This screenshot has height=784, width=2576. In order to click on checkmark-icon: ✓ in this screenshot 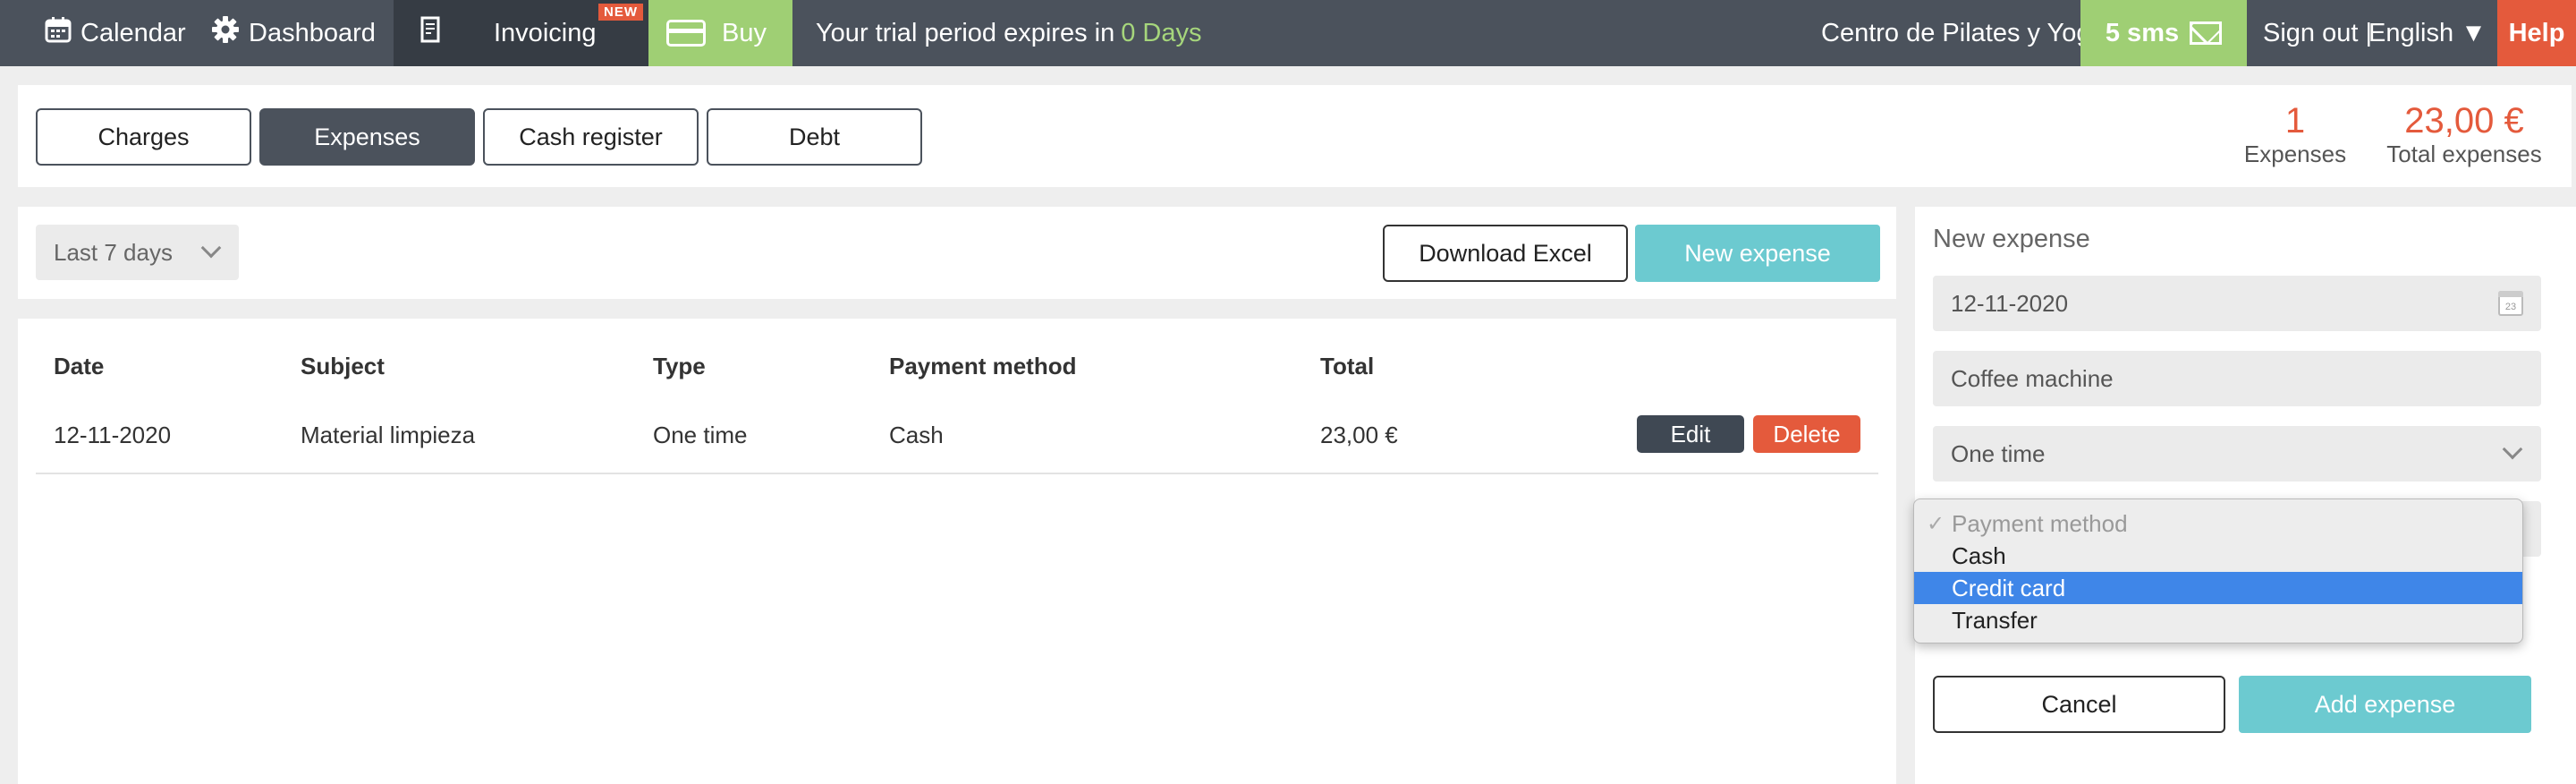, I will do `click(1936, 523)`.